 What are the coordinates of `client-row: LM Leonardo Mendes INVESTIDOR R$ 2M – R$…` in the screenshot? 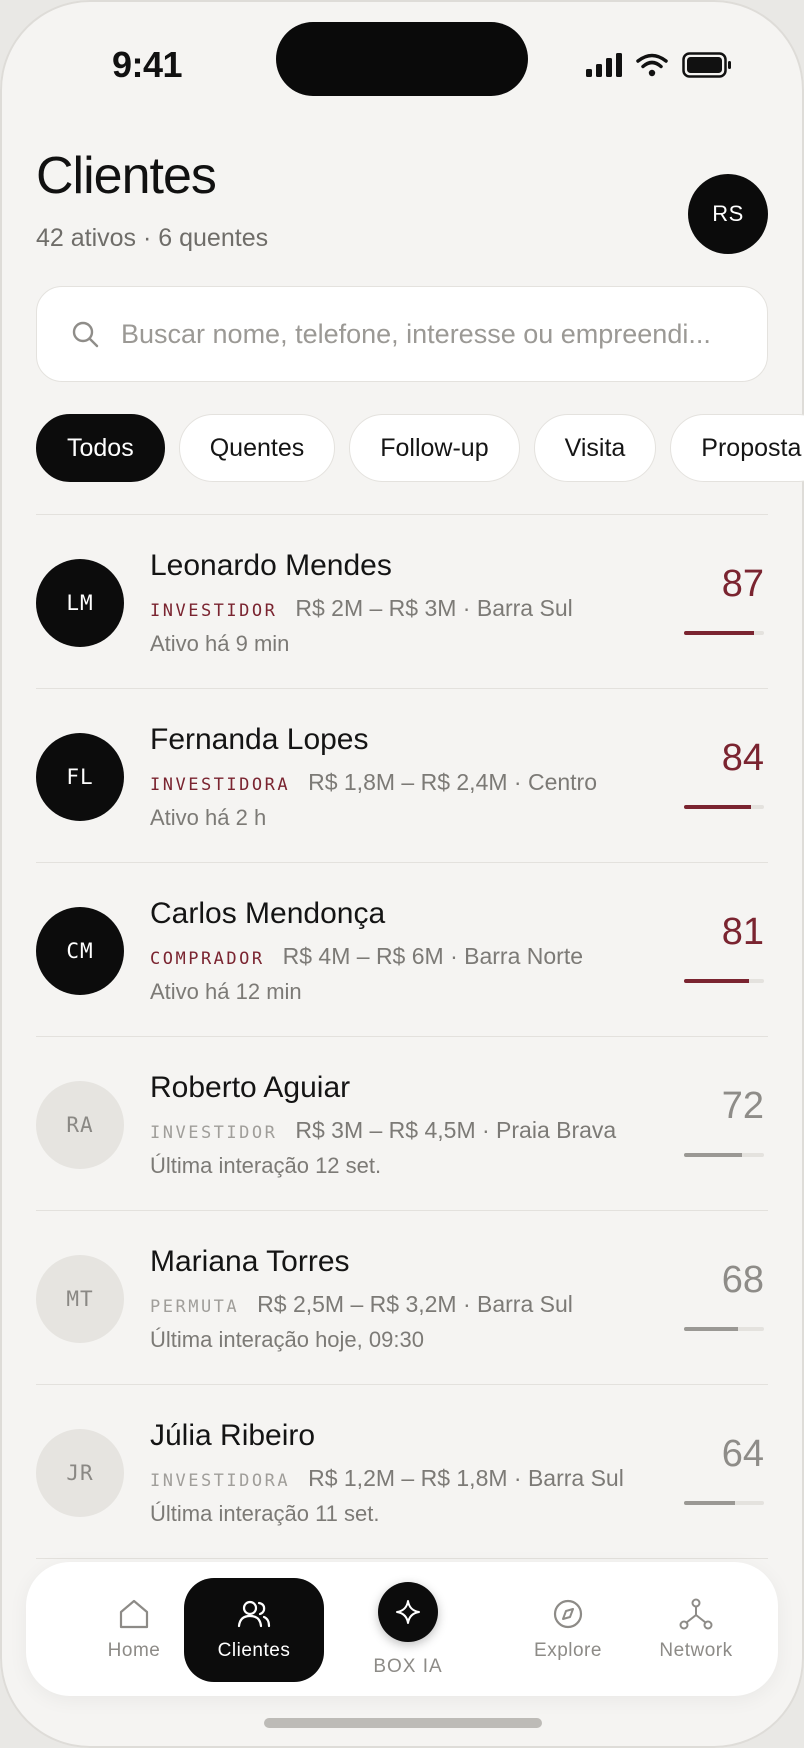 It's located at (402, 602).